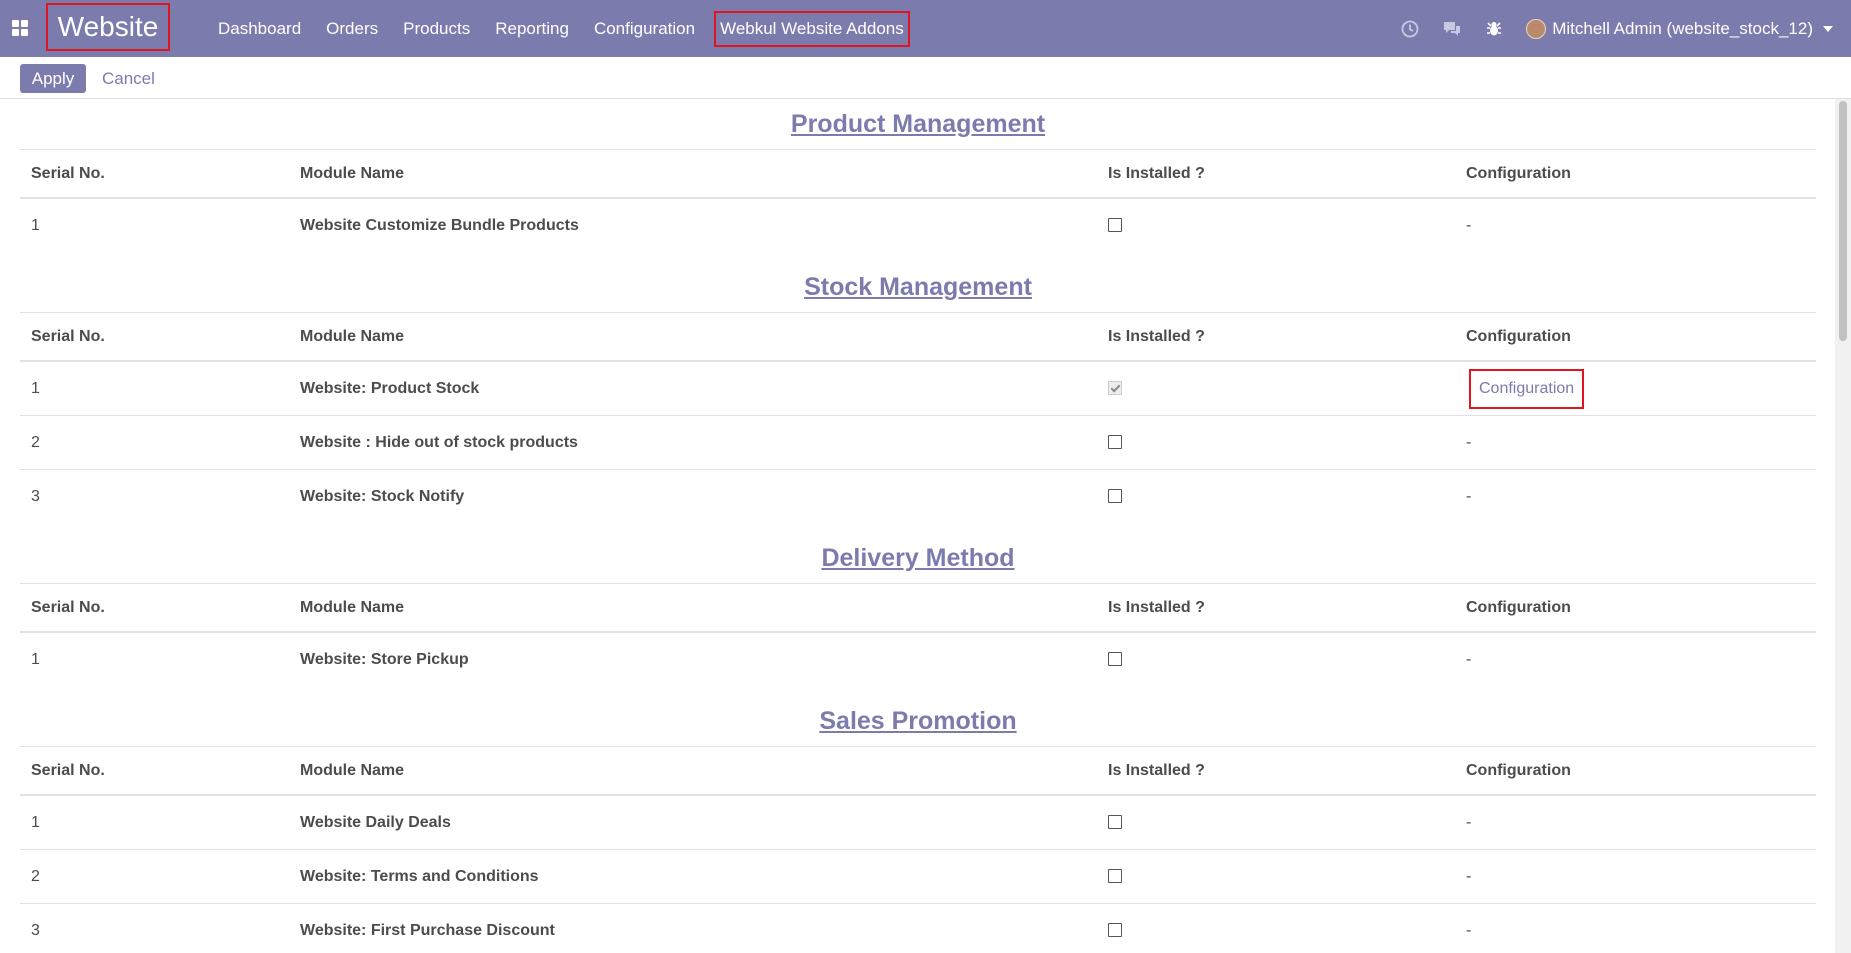 This screenshot has width=1851, height=953. What do you see at coordinates (259, 29) in the screenshot?
I see `menu-dashboard: Dashboard` at bounding box center [259, 29].